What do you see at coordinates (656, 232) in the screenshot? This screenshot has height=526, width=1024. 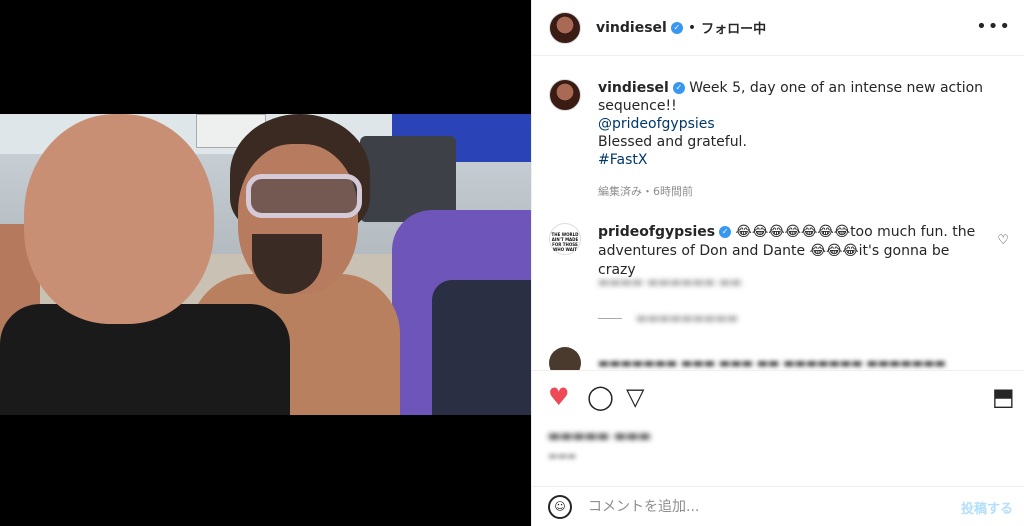 I see `commenter-username: prideofgypsies` at bounding box center [656, 232].